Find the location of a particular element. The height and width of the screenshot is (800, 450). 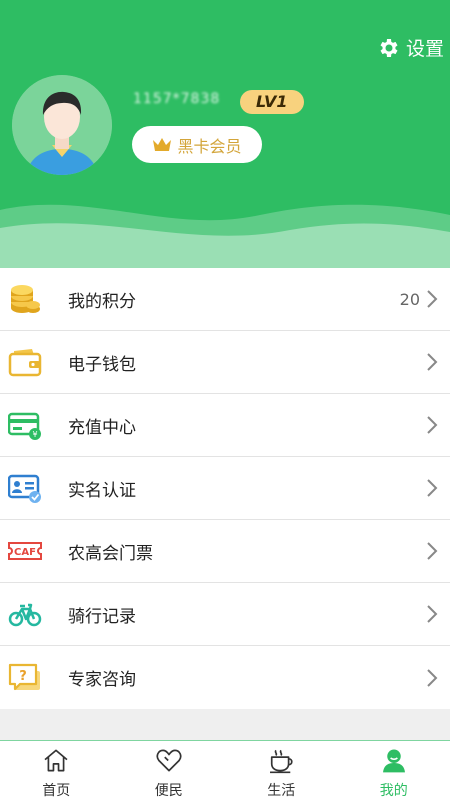

settings-button: 设置 is located at coordinates (410, 47).